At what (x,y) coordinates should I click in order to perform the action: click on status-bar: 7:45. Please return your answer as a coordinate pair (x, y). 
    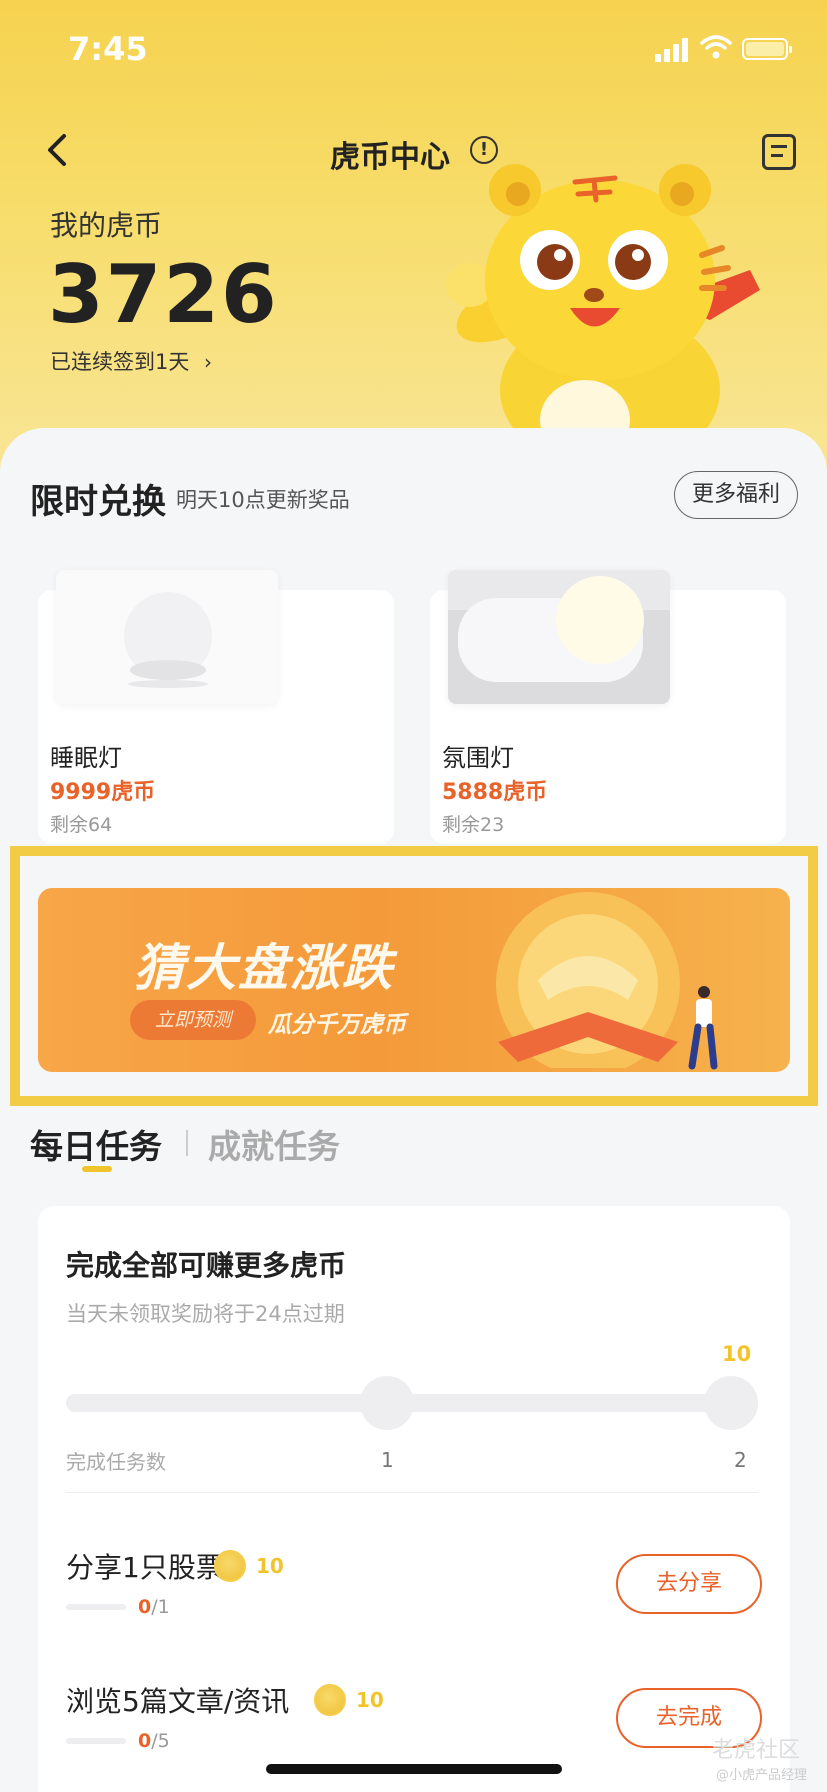
    Looking at the image, I should click on (413, 50).